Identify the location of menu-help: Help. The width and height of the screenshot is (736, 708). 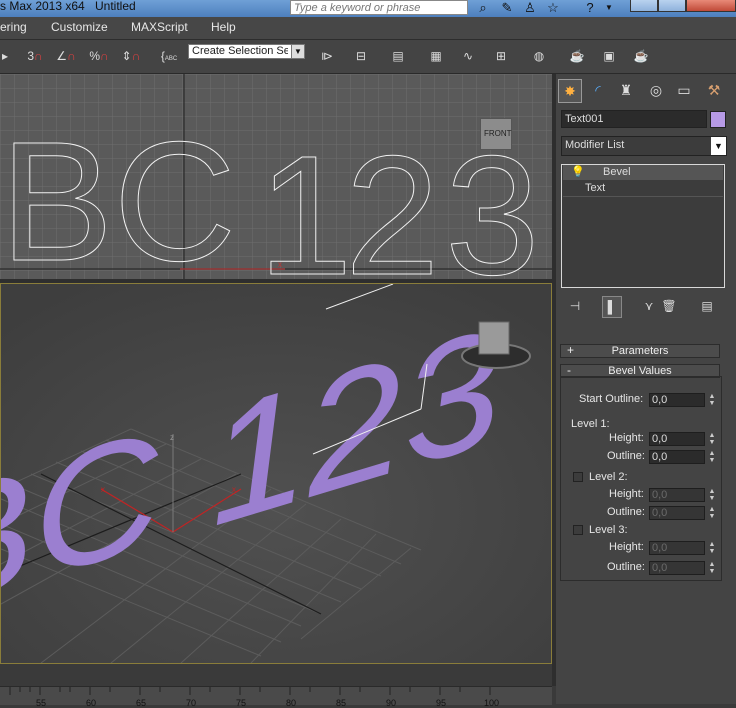
(223, 27).